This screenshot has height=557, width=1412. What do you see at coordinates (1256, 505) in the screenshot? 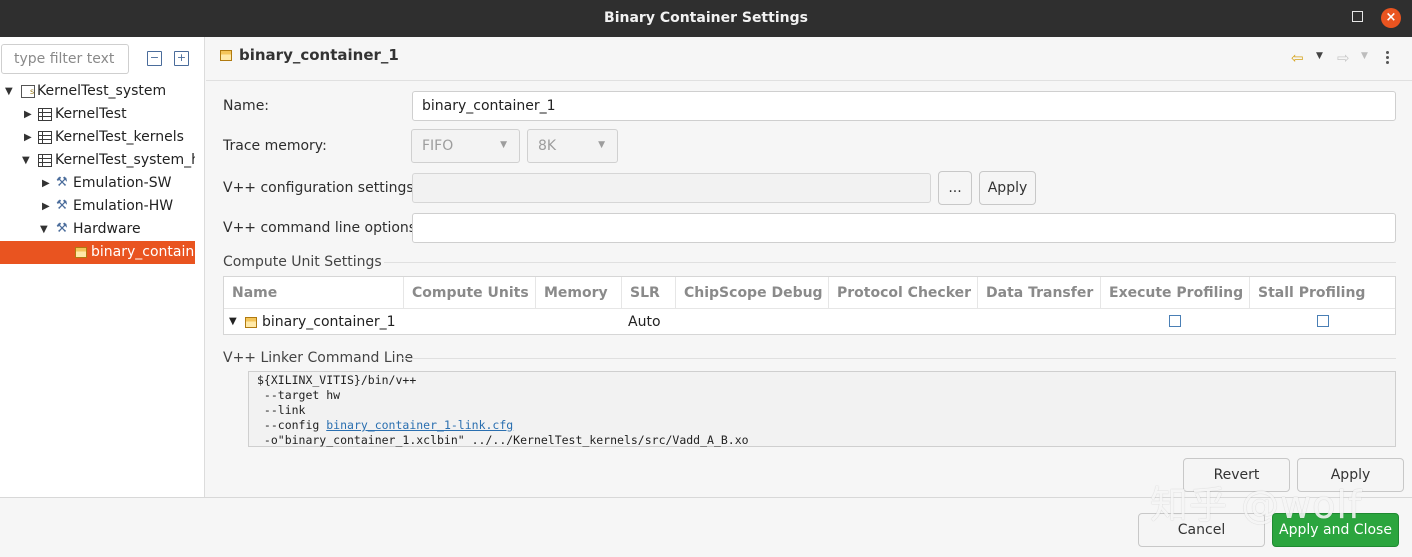
I see `watermark: 知乎 @wolf` at bounding box center [1256, 505].